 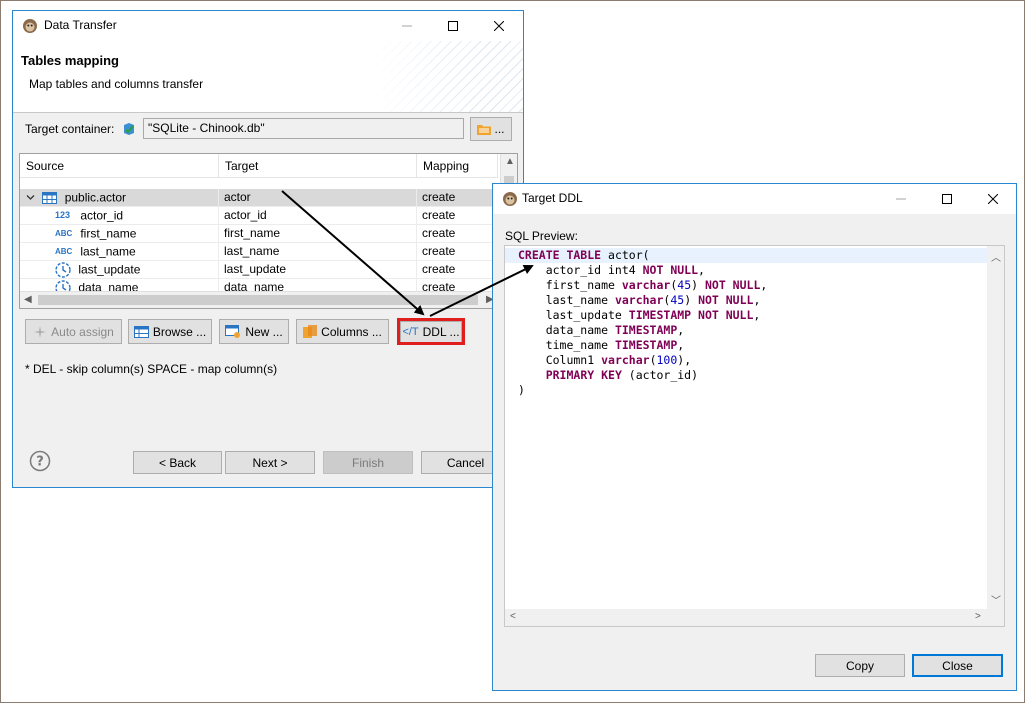 I want to click on target-container-field: "SQLite - Chinook.db", so click(x=303, y=128).